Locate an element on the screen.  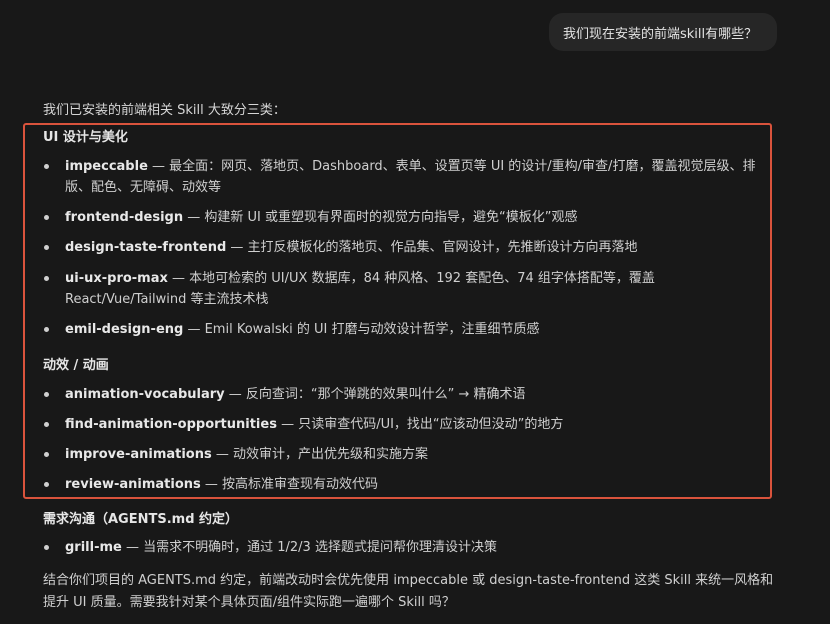
section-heading-requirements: 需求沟通（AGENTS.md 约定） is located at coordinates (141, 519).